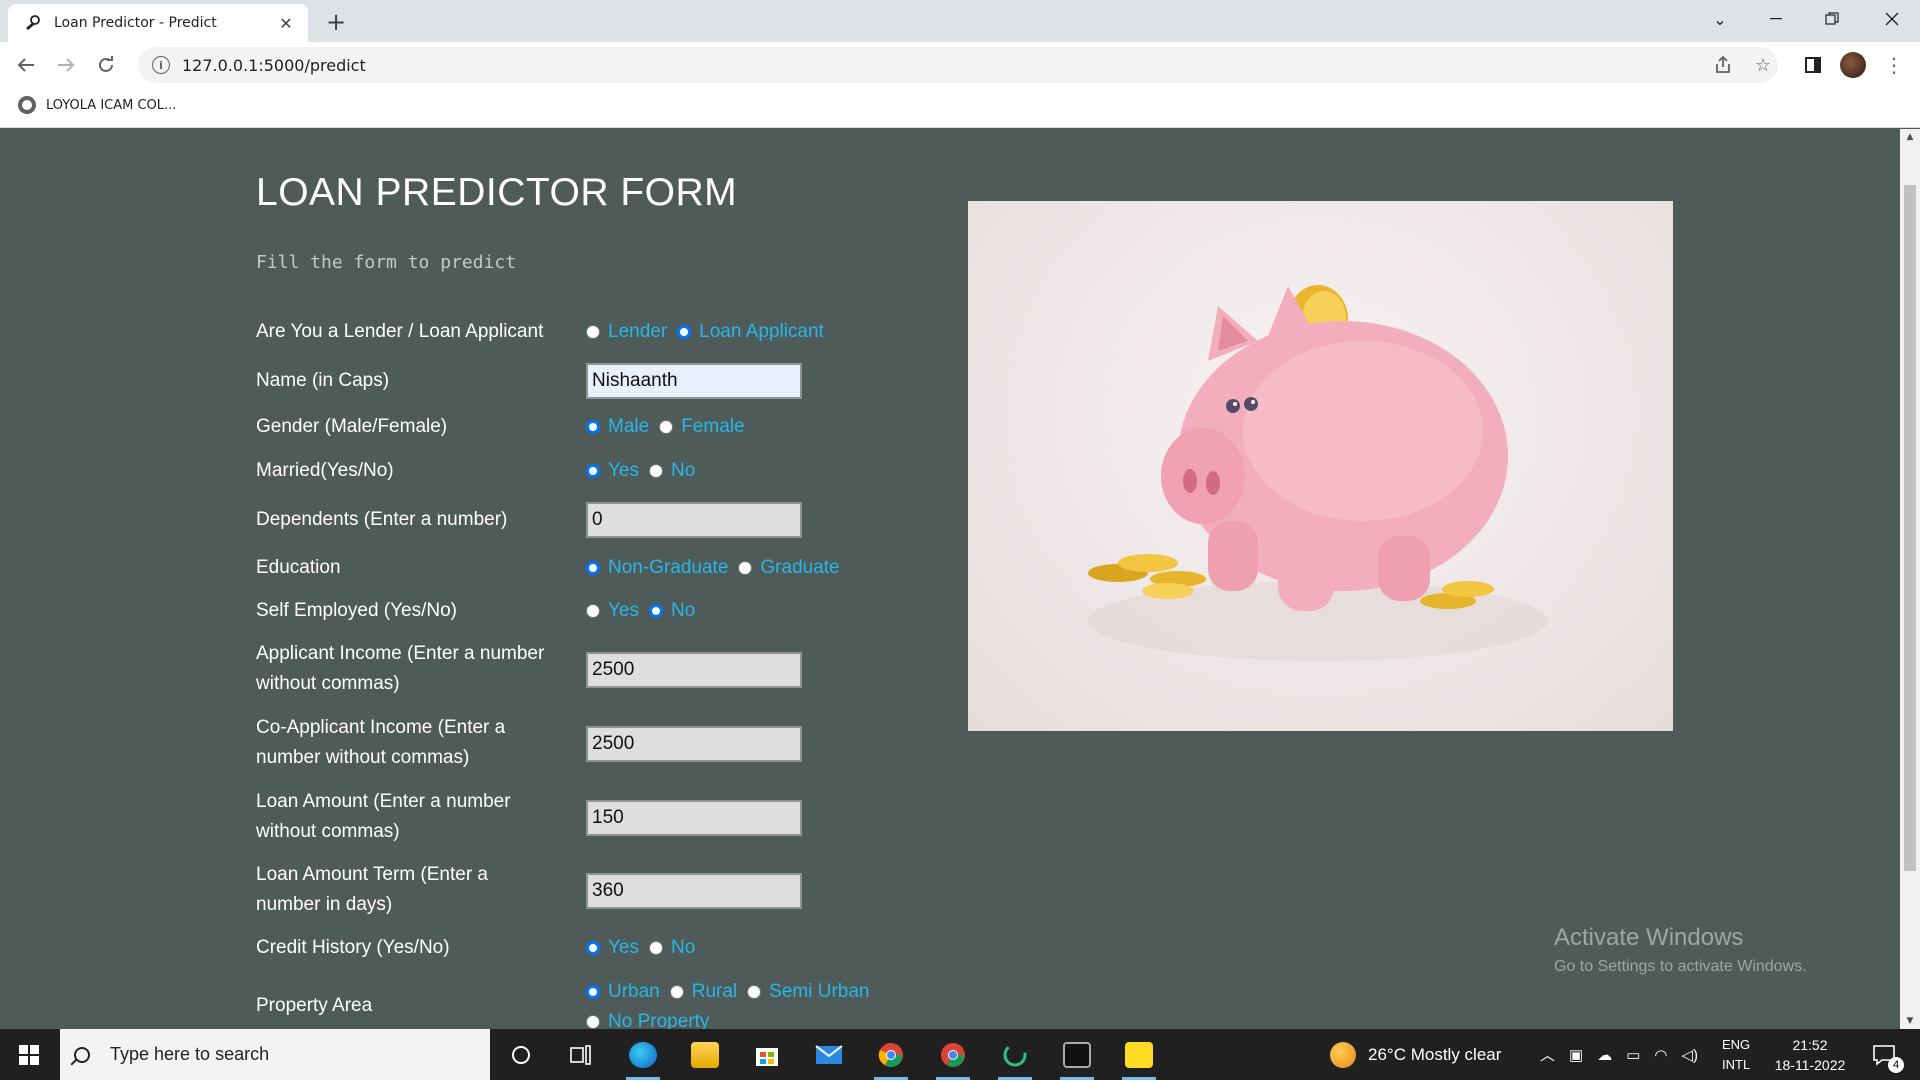  Describe the element at coordinates (521, 1054) in the screenshot. I see `cortana-icon` at that location.